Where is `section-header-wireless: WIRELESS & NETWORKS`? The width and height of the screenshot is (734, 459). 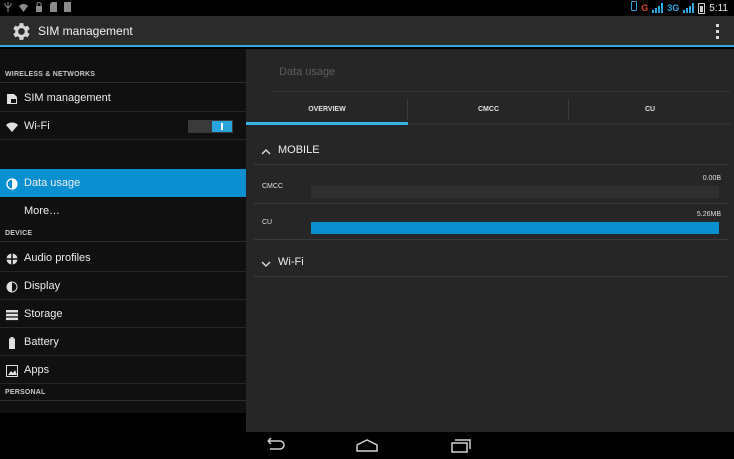 section-header-wireless: WIRELESS & NETWORKS is located at coordinates (123, 74).